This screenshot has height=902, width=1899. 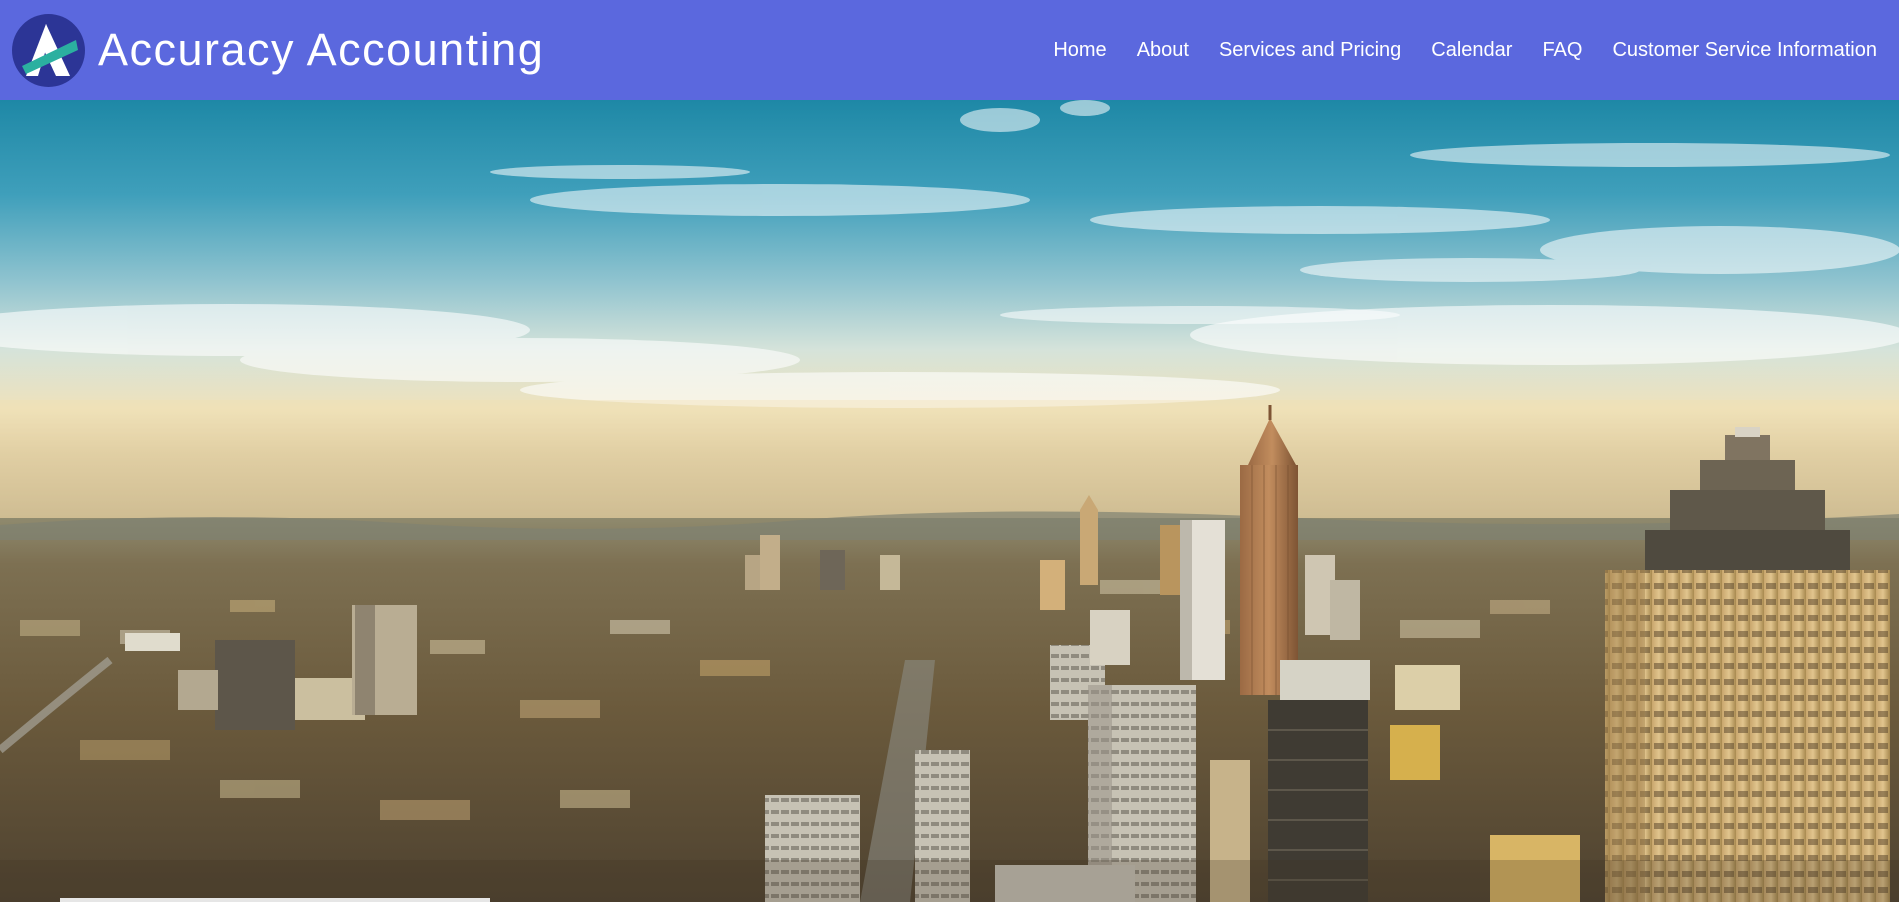 What do you see at coordinates (1310, 50) in the screenshot?
I see `nav-services-pricing-link: Services and Pricing` at bounding box center [1310, 50].